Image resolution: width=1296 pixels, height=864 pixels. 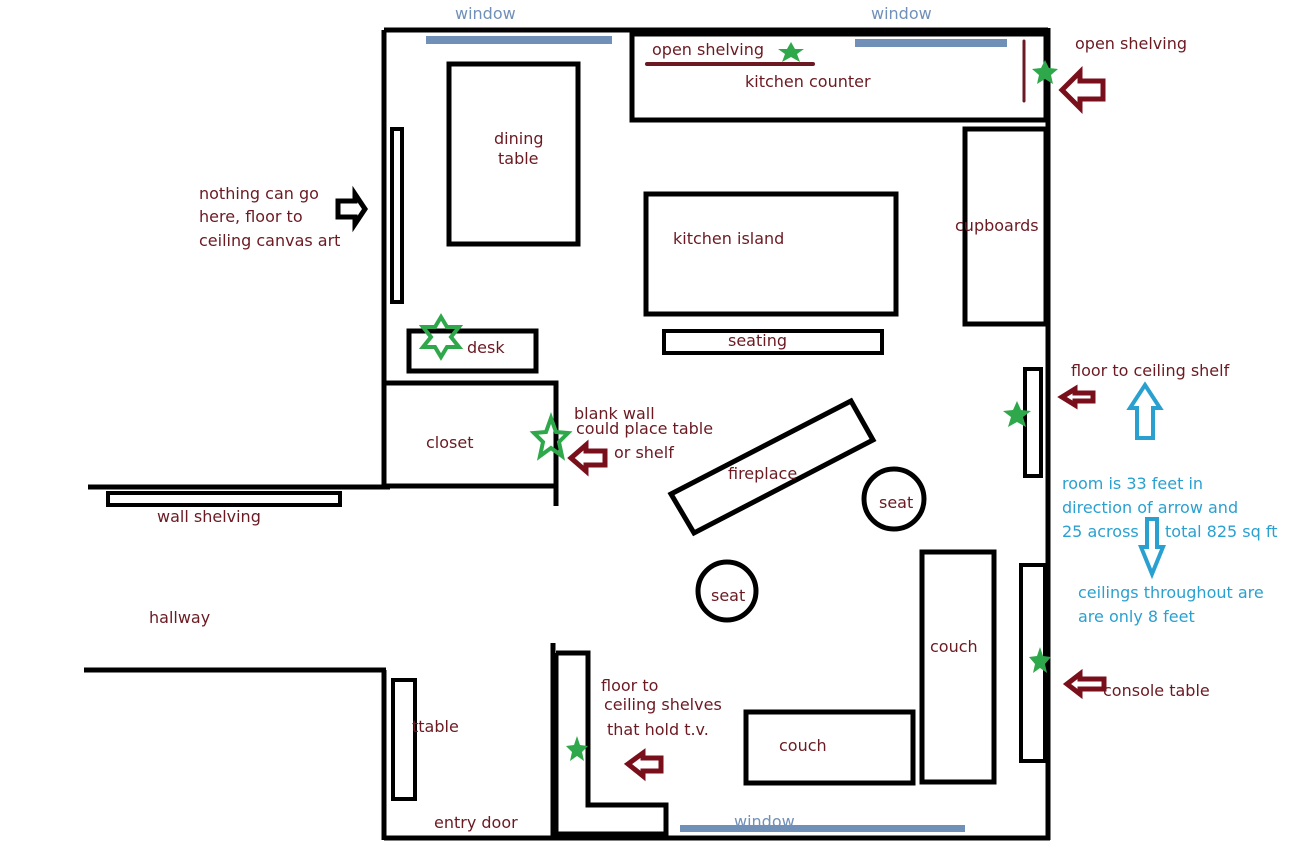 I want to click on blank-wall-note-2: could place table, so click(x=644, y=428).